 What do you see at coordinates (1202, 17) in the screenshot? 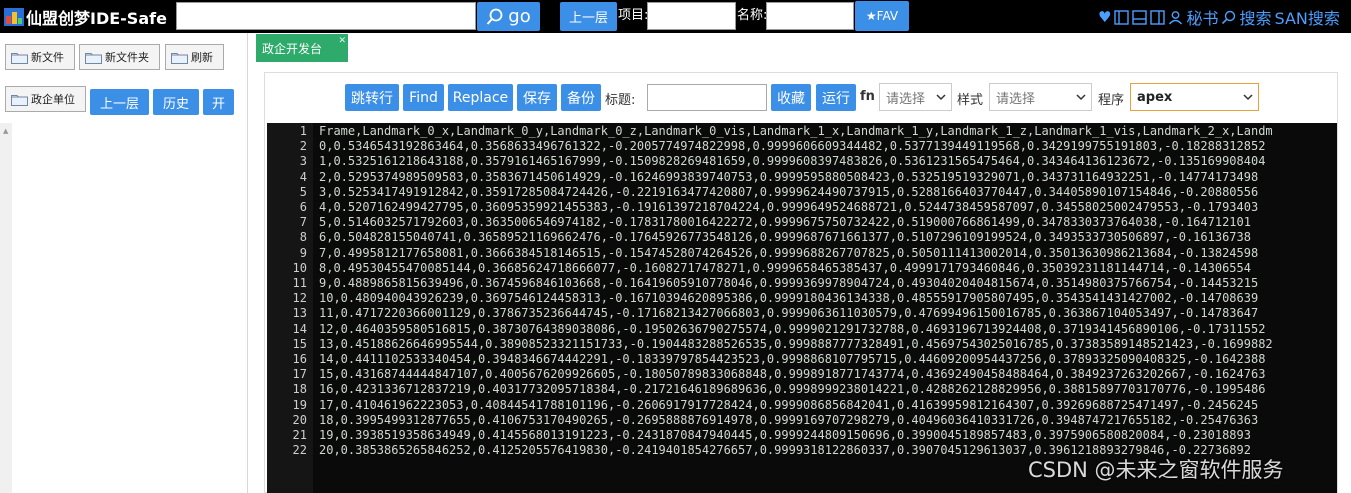
I see `secretary-link: 秘书` at bounding box center [1202, 17].